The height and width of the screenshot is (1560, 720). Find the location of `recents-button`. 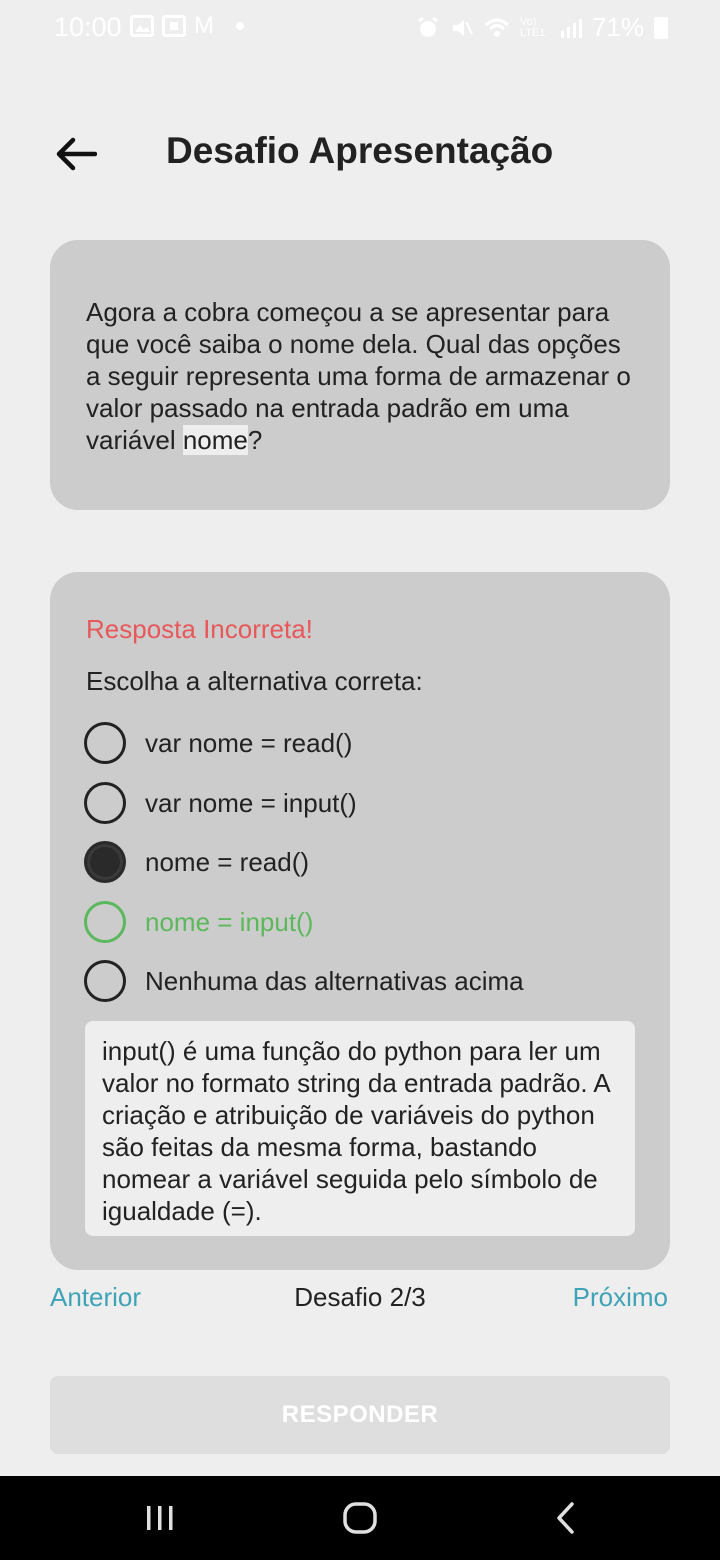

recents-button is located at coordinates (160, 1518).